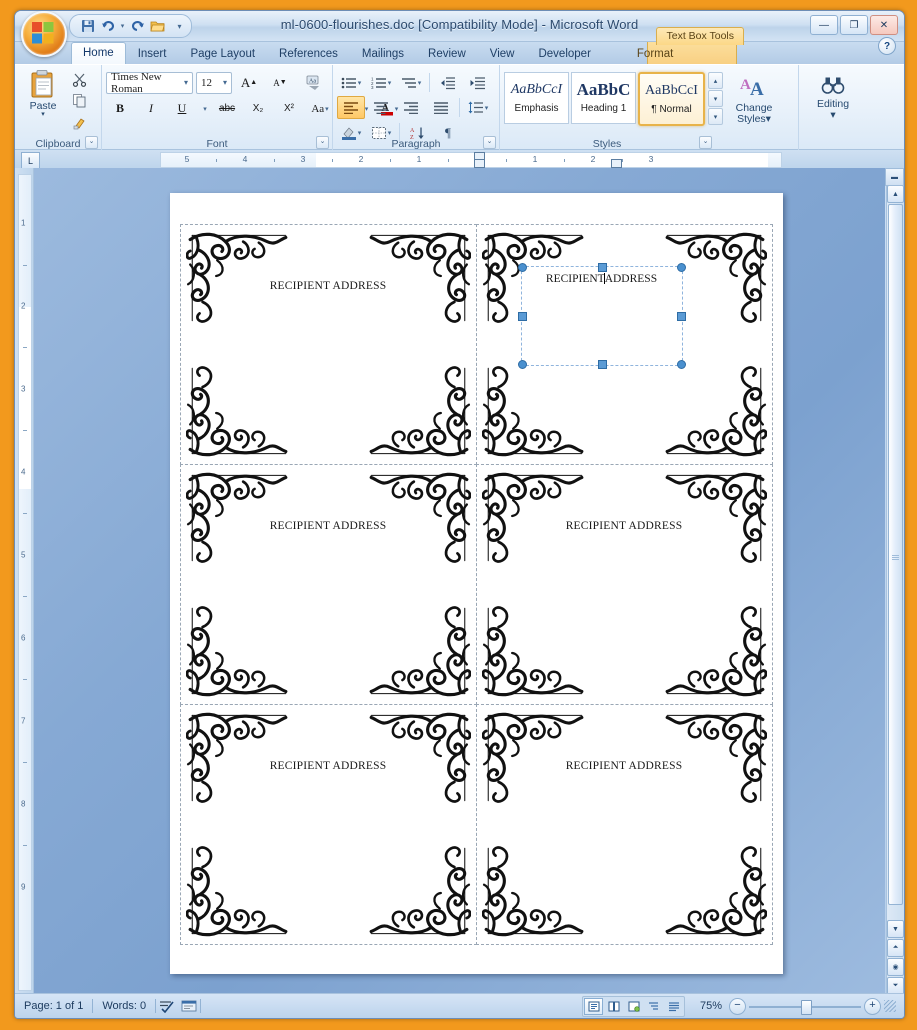 The width and height of the screenshot is (917, 1030). Describe the element at coordinates (895, 948) in the screenshot. I see `previous-object-button: ⏶` at that location.